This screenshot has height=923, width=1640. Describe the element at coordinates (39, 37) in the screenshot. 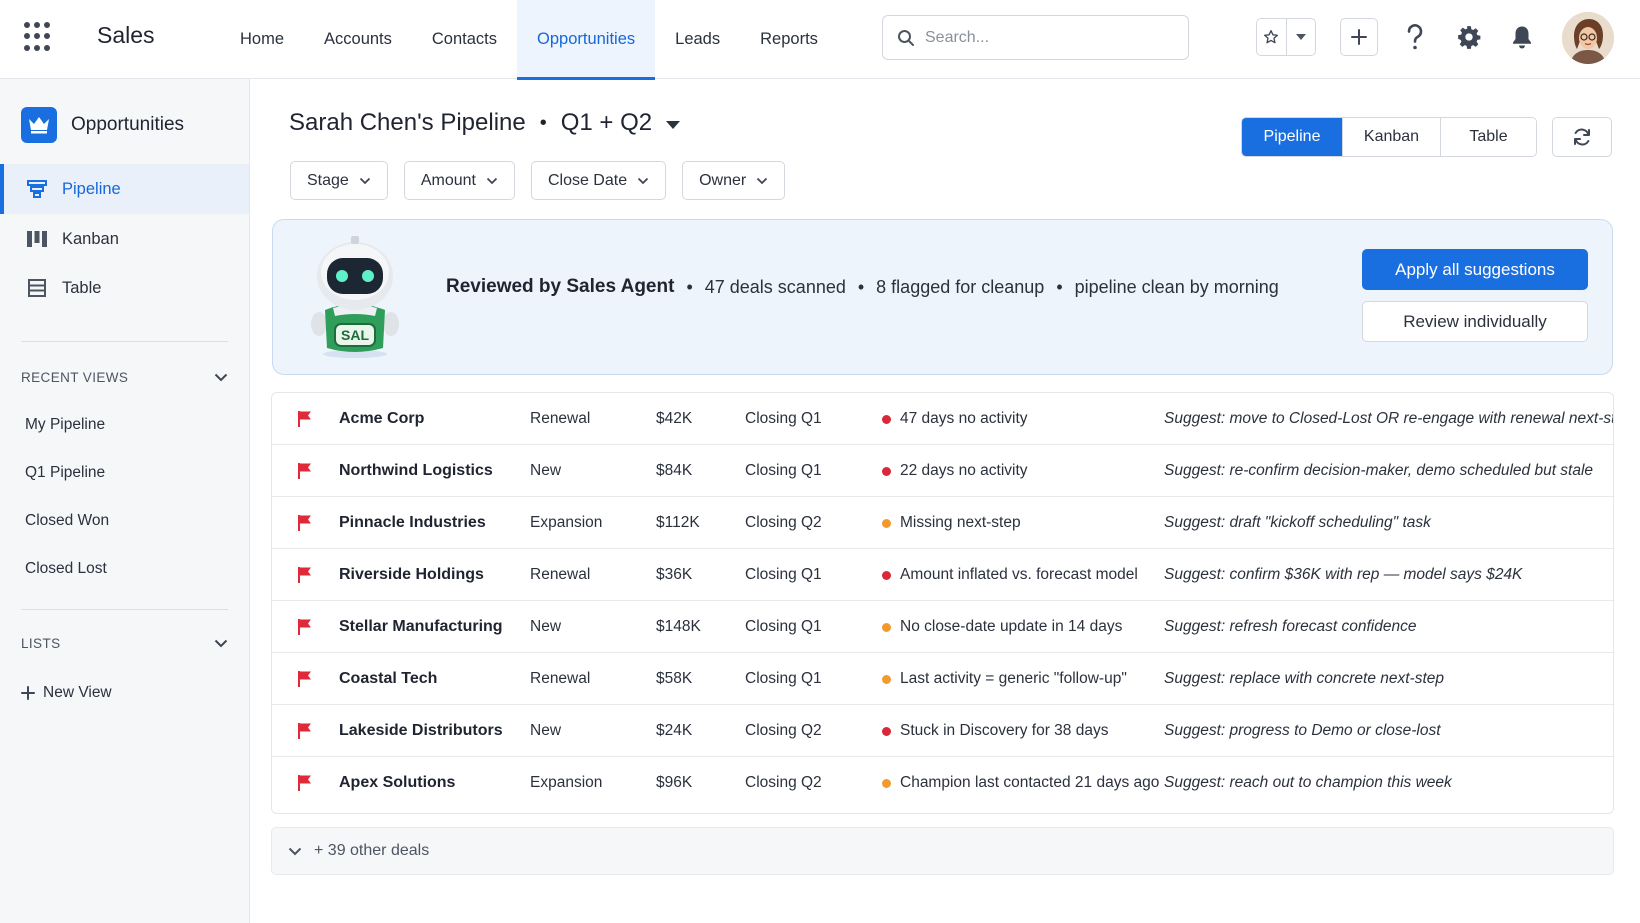

I see `app-launcher-icon` at that location.